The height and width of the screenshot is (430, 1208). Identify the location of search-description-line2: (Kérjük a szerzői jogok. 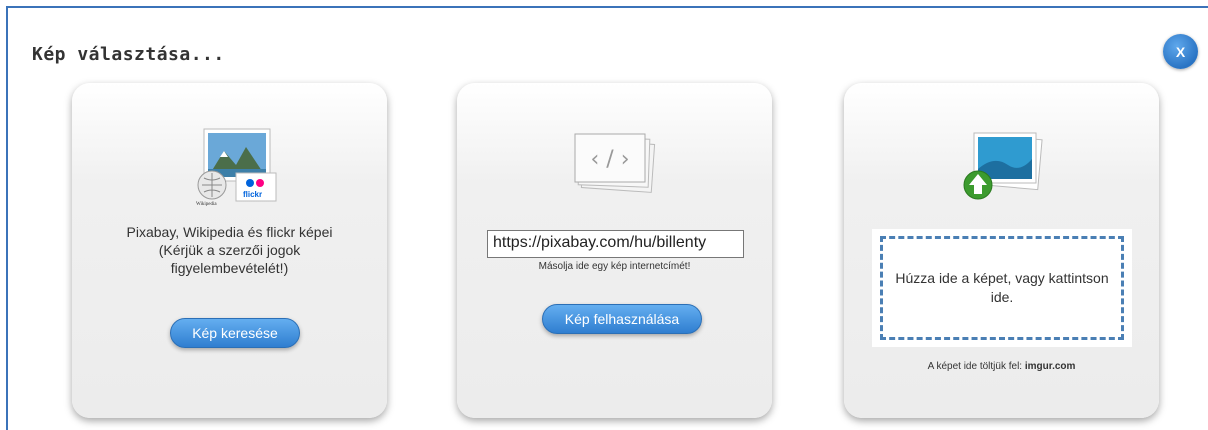
(229, 250).